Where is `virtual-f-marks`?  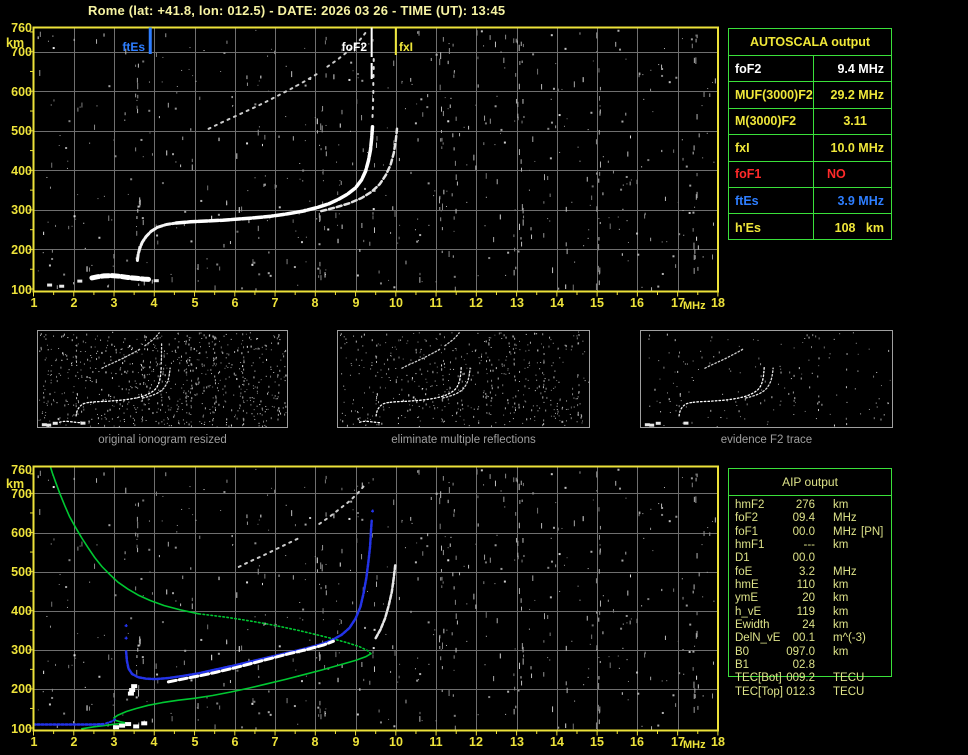 virtual-f-marks is located at coordinates (249, 574).